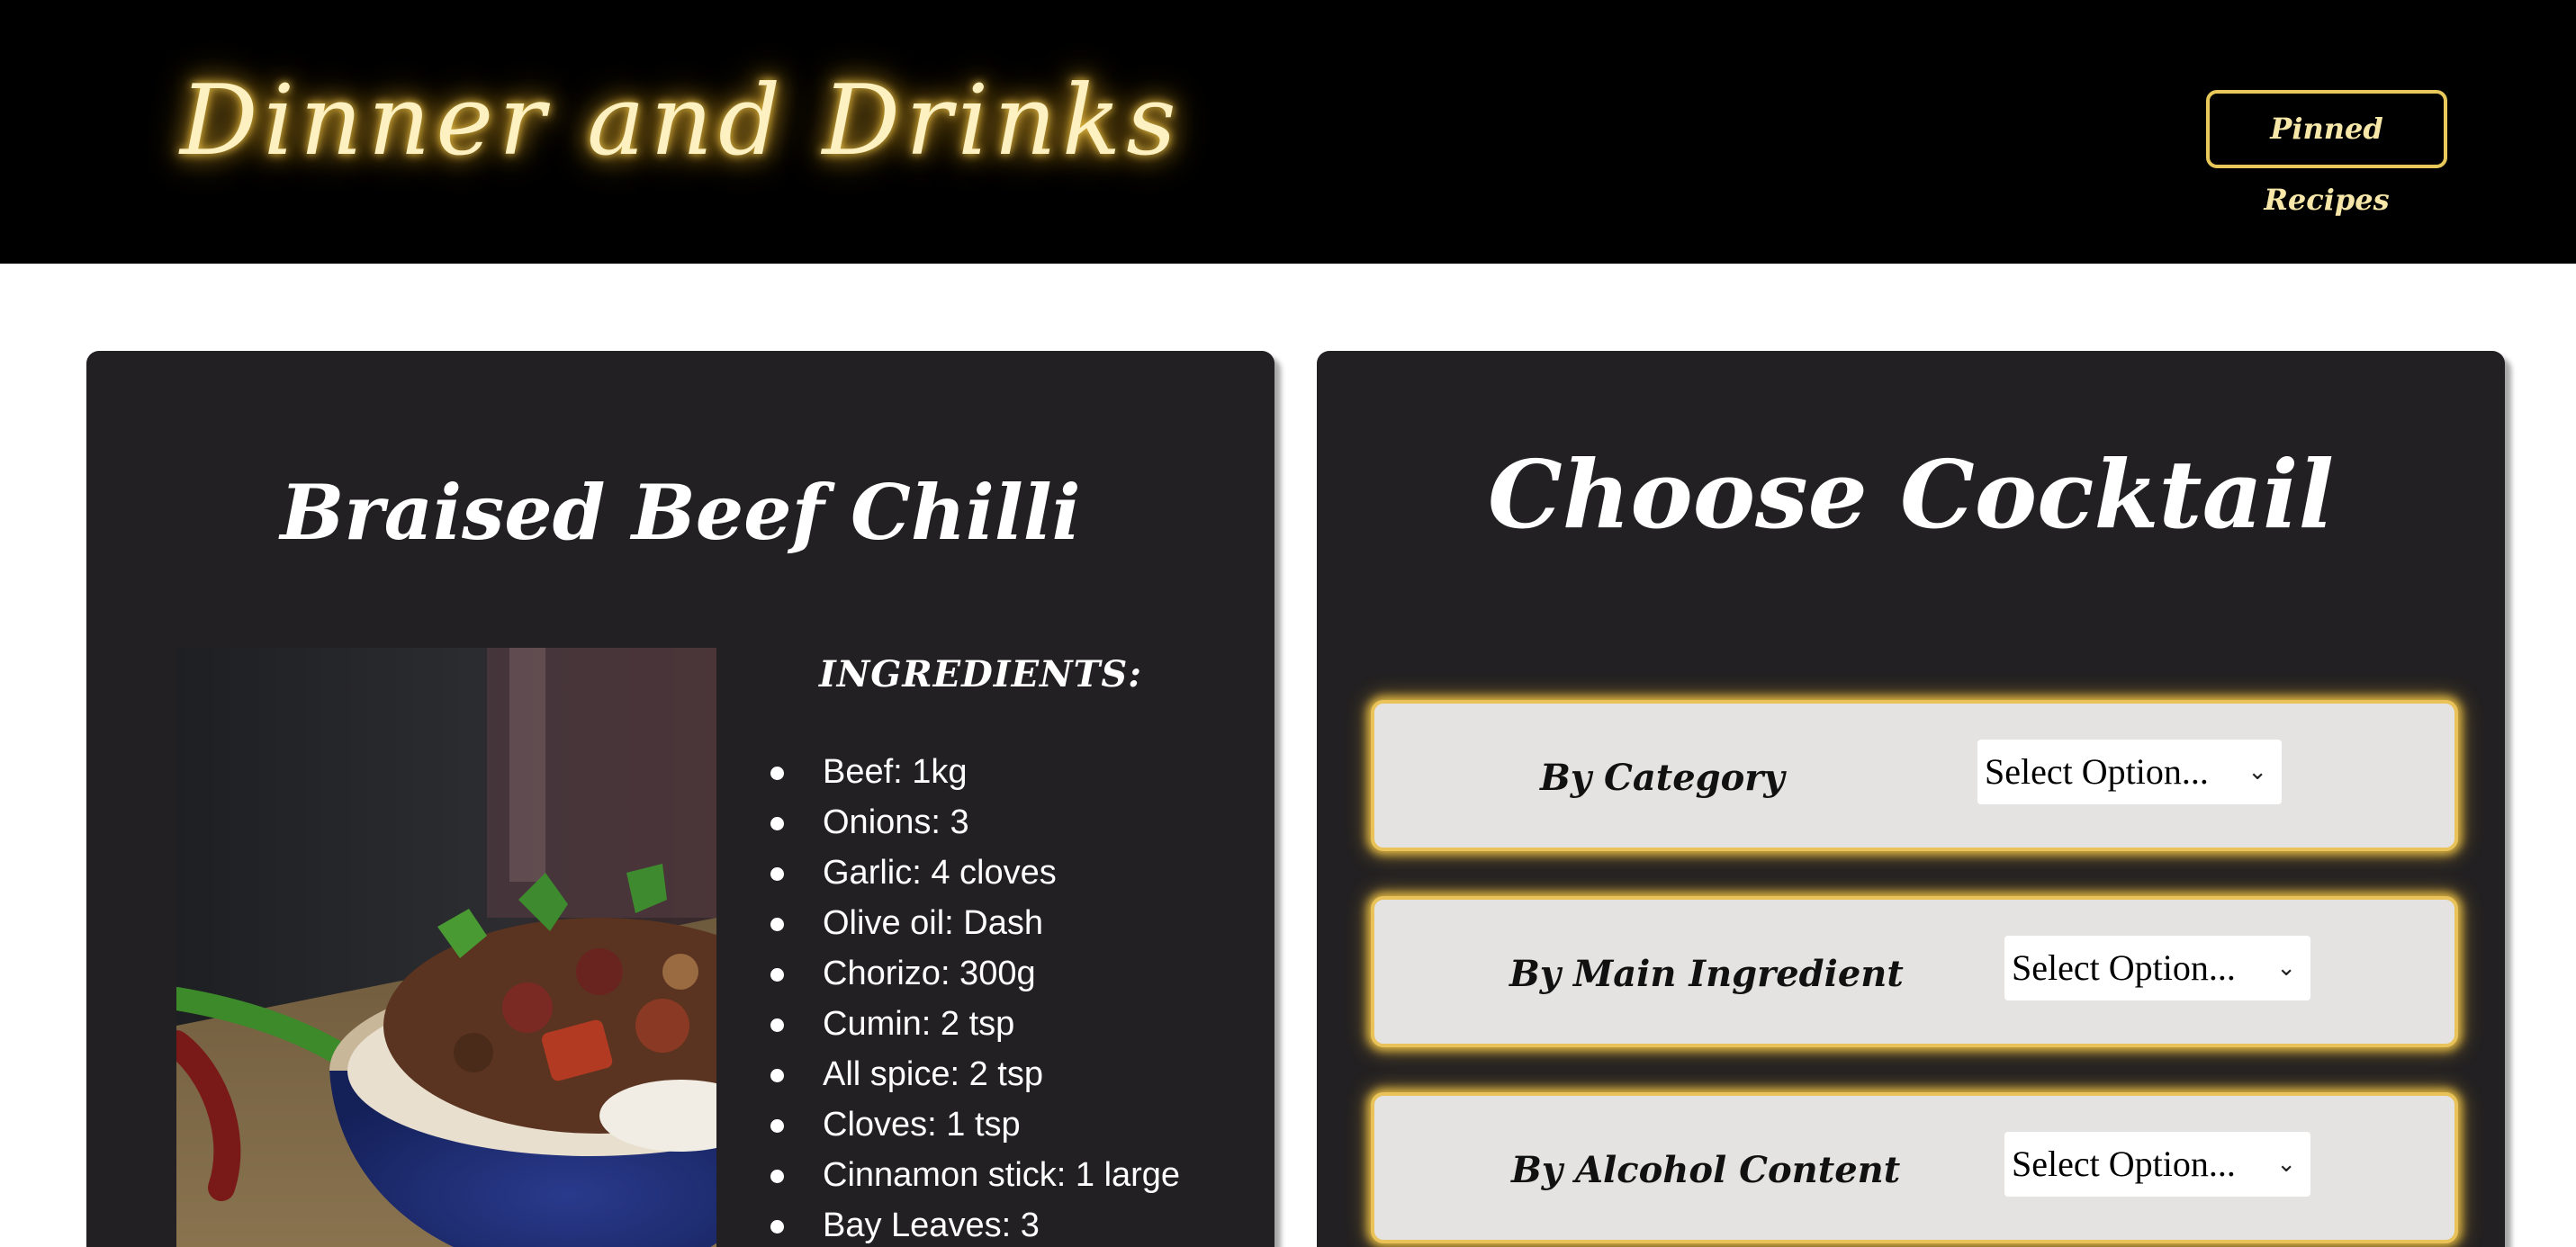 This screenshot has height=1247, width=2576. What do you see at coordinates (1013, 1125) in the screenshot?
I see `list-item: Cloves: 1 tsp` at bounding box center [1013, 1125].